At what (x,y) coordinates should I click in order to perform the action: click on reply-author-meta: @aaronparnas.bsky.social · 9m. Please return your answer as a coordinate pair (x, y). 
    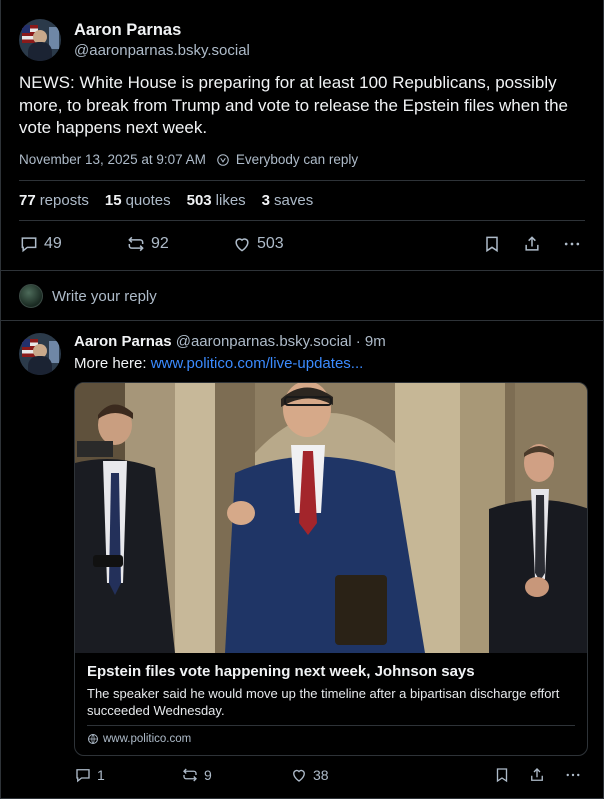
    Looking at the image, I should click on (280, 341).